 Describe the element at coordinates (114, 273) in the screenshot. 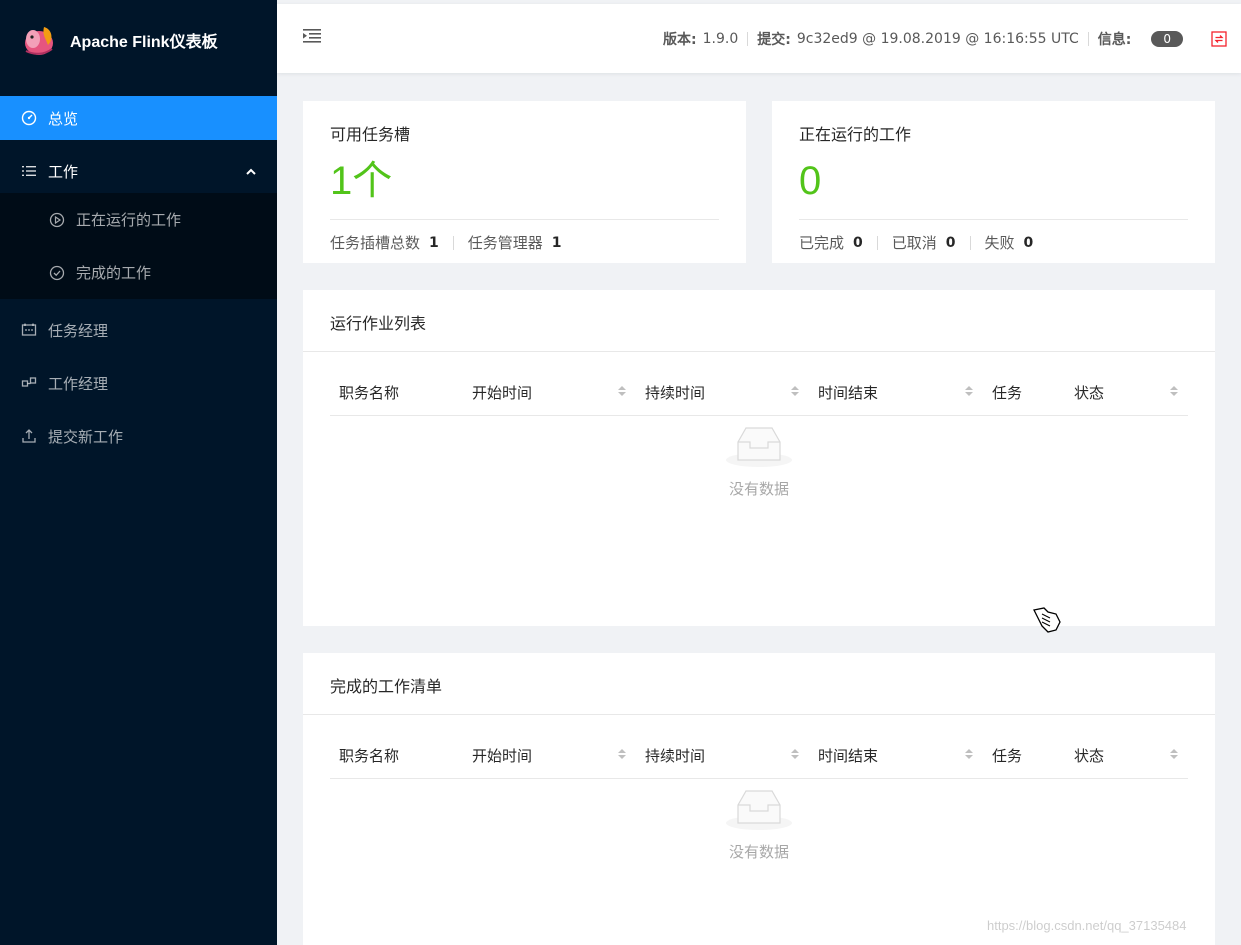

I see `sidebar-item-label: 完成的工作` at that location.